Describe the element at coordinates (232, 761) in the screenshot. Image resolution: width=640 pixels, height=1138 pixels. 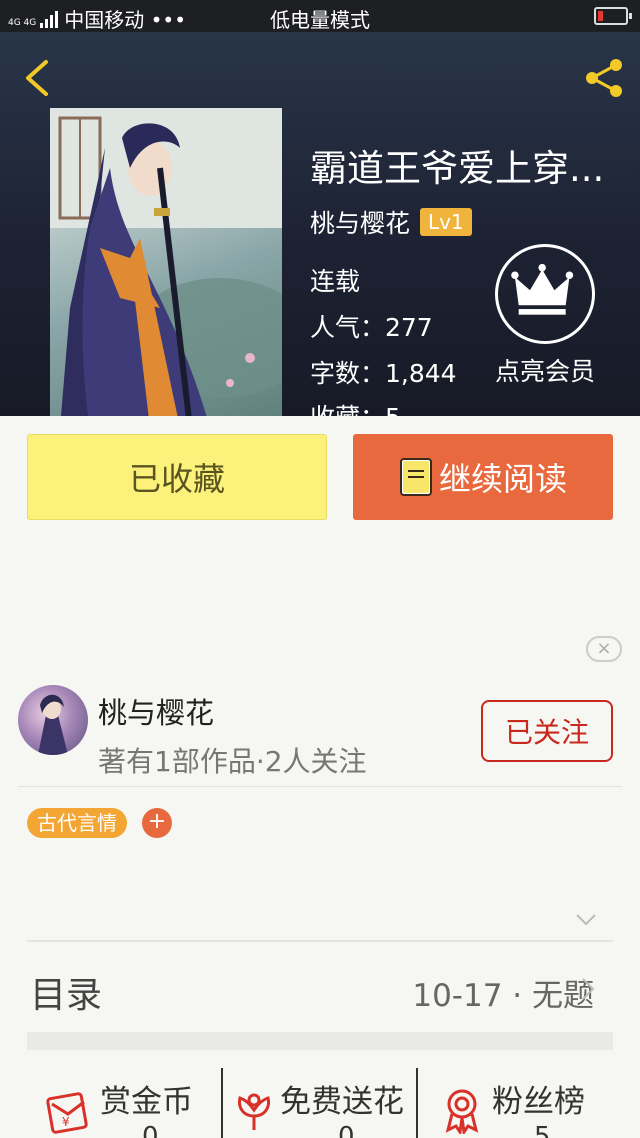
I see `author-card-meta: 著有1部作品·2人关注` at that location.